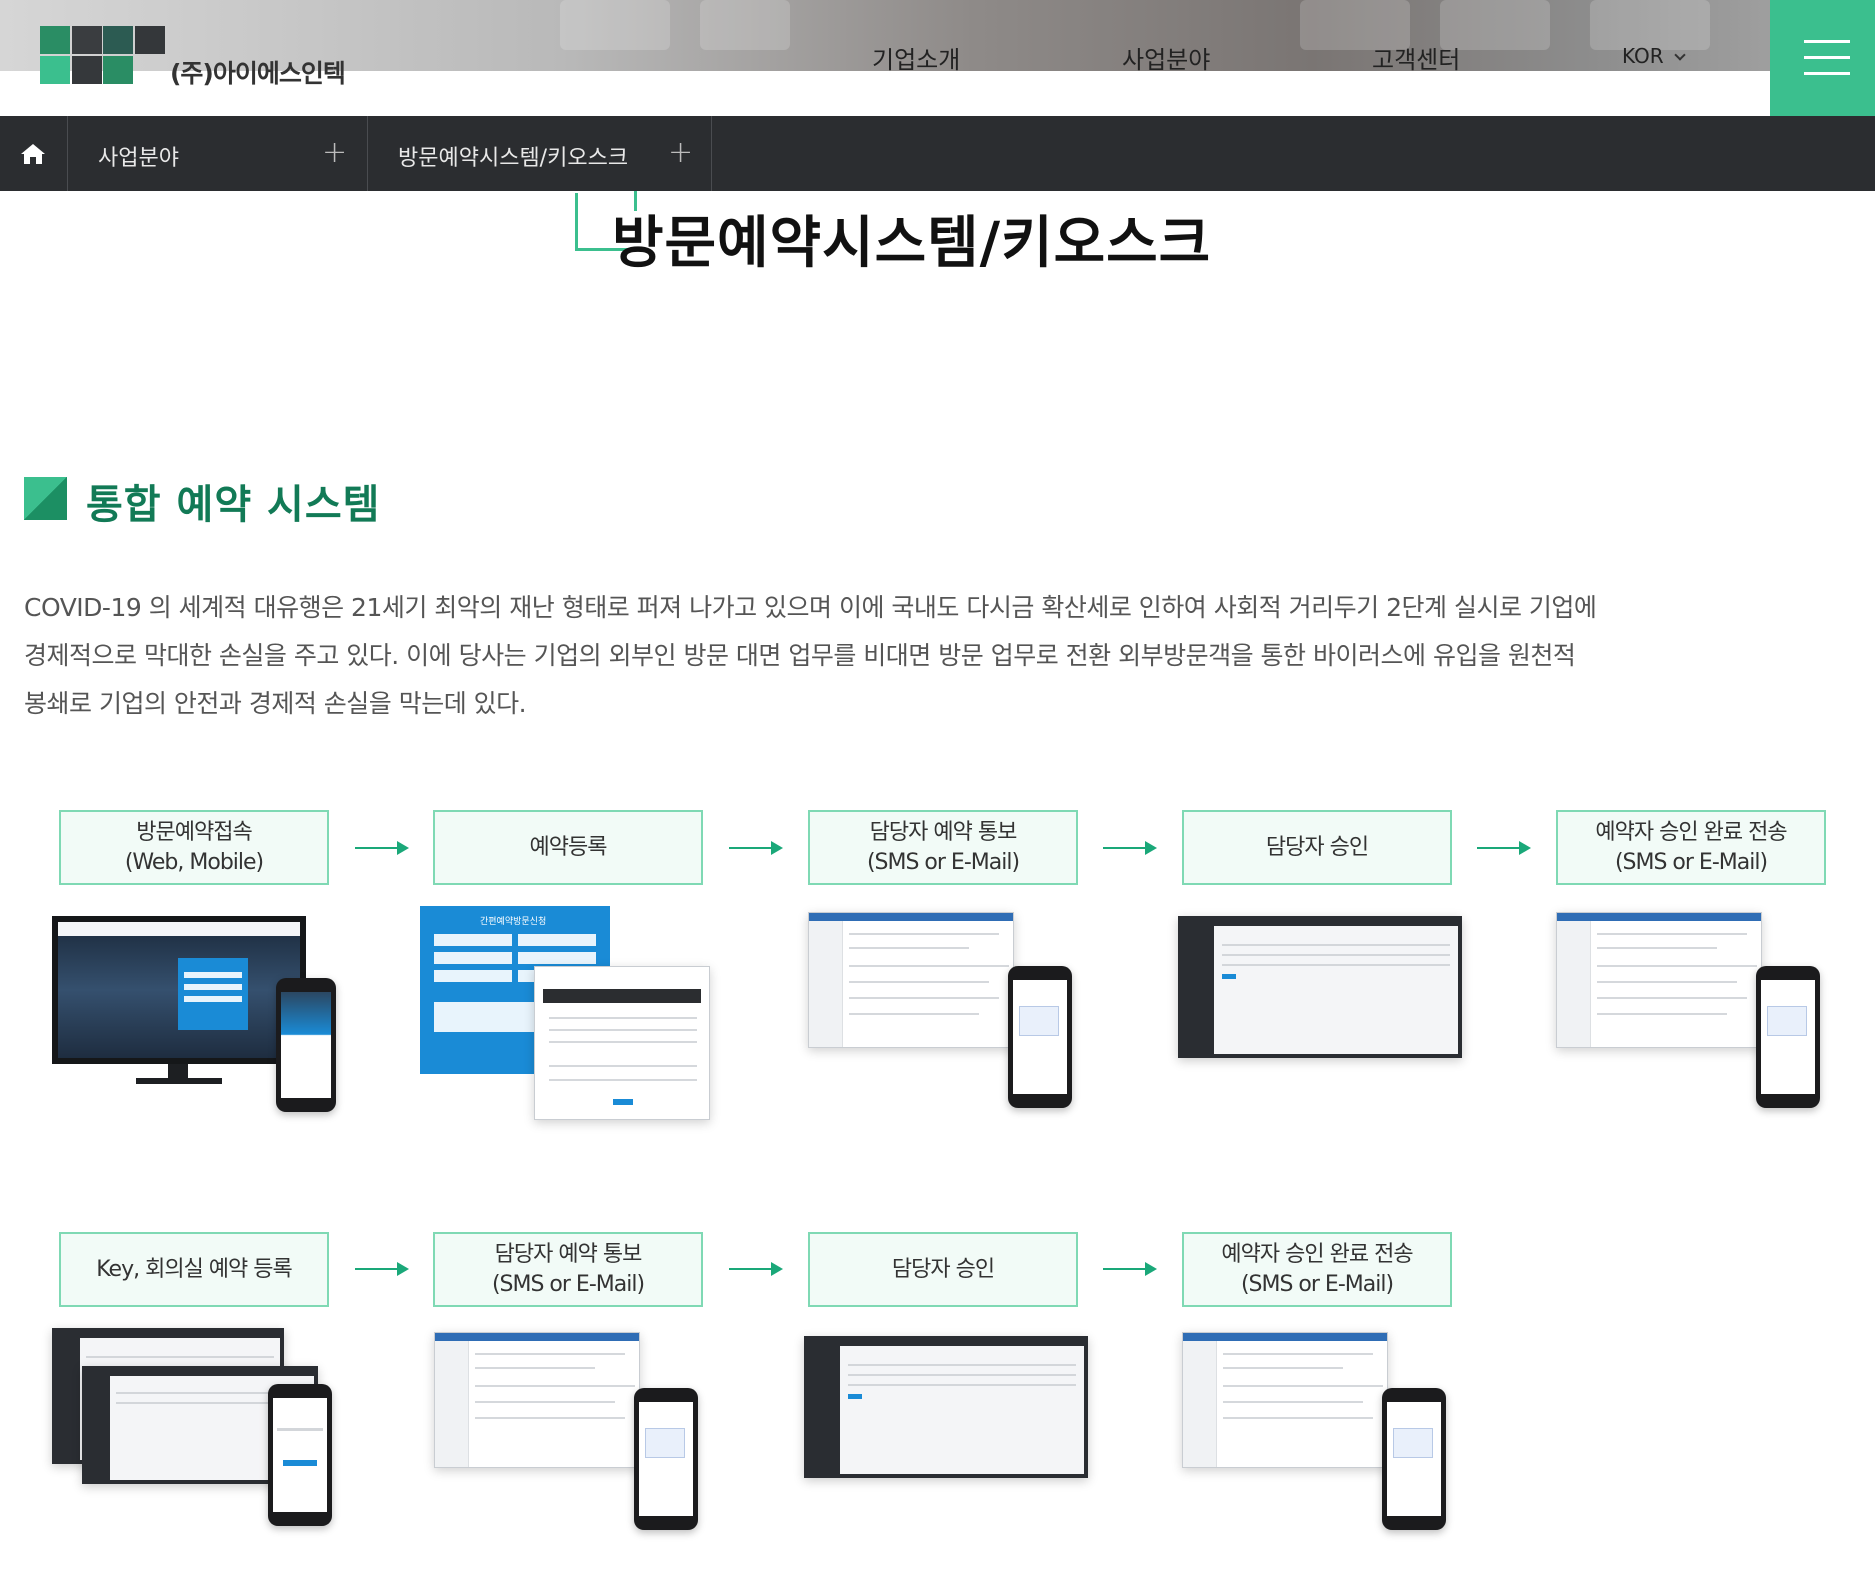 This screenshot has height=1570, width=1875. I want to click on breadcrumb-item-business: 사업분야 +, so click(218, 153).